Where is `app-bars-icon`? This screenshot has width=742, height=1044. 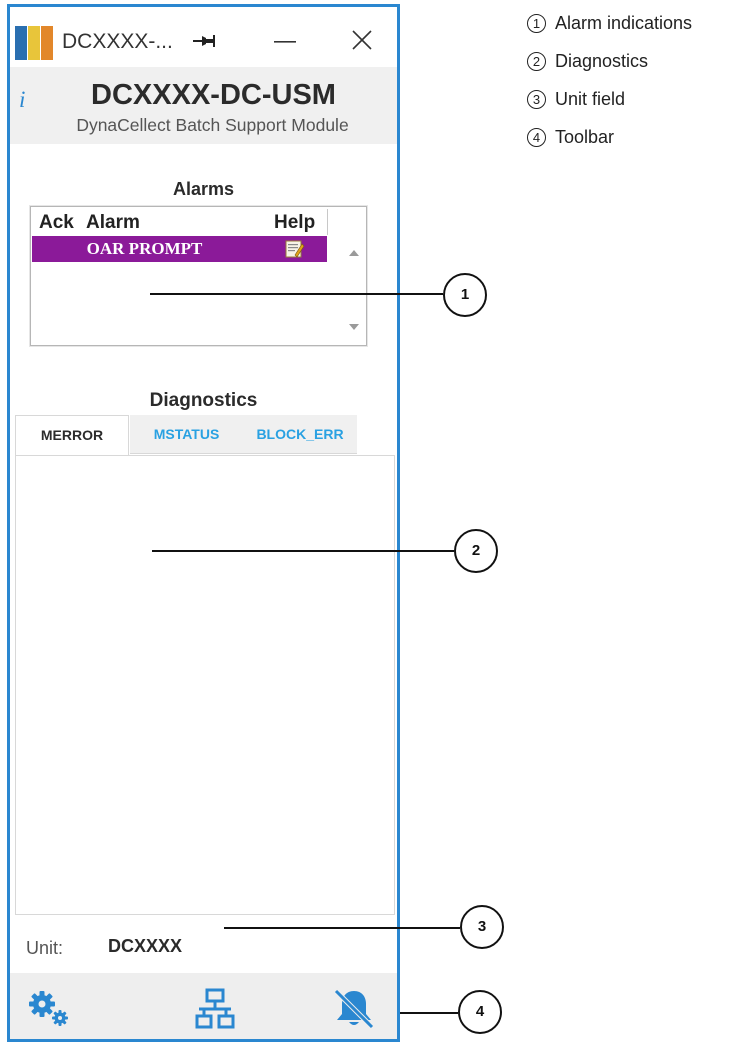 app-bars-icon is located at coordinates (34, 43).